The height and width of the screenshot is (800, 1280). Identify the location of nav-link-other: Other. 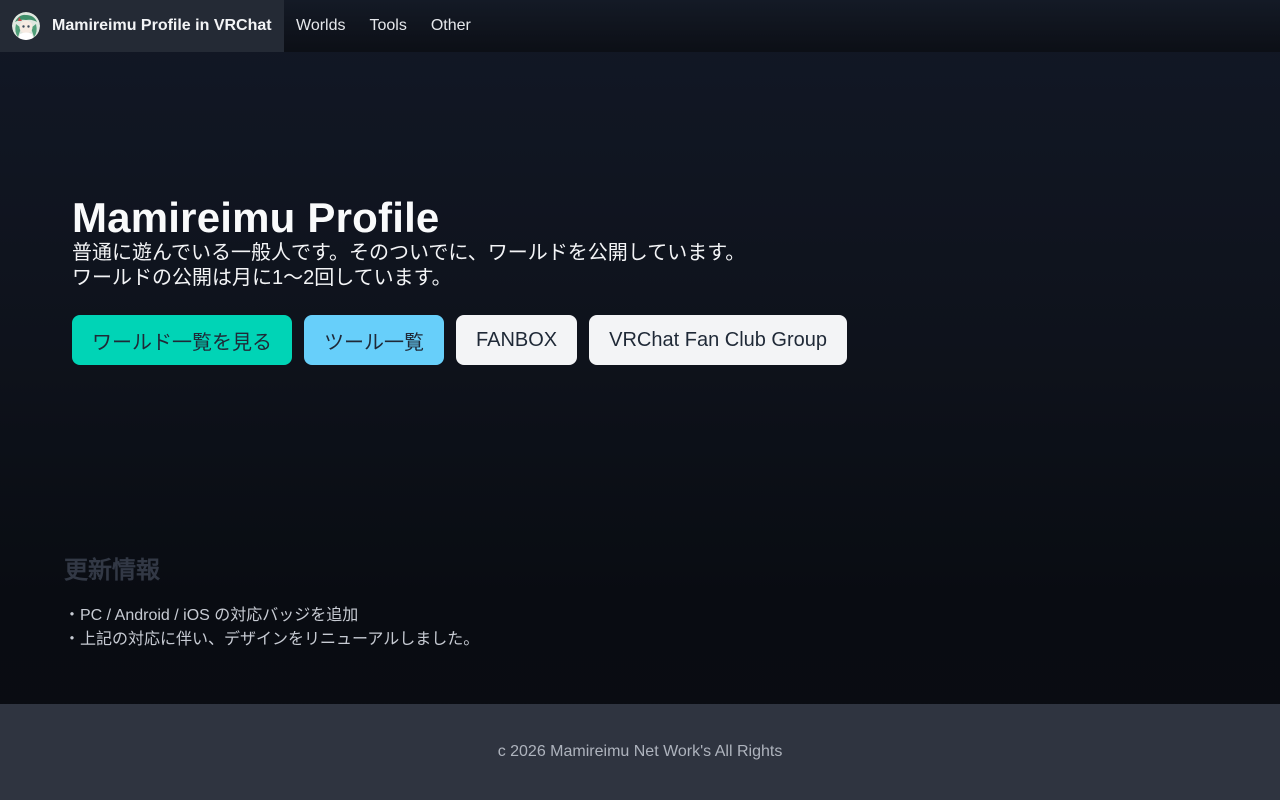
(451, 26).